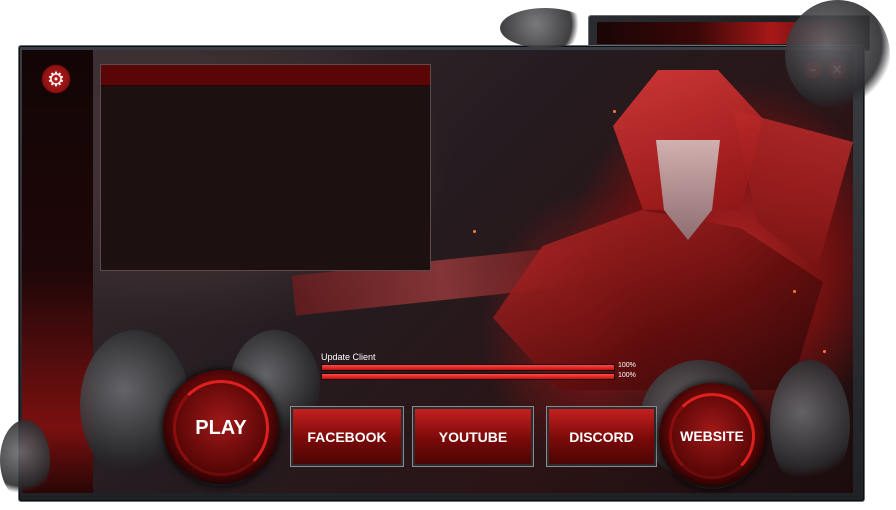  I want to click on total-progress-percent: 100%, so click(627, 375).